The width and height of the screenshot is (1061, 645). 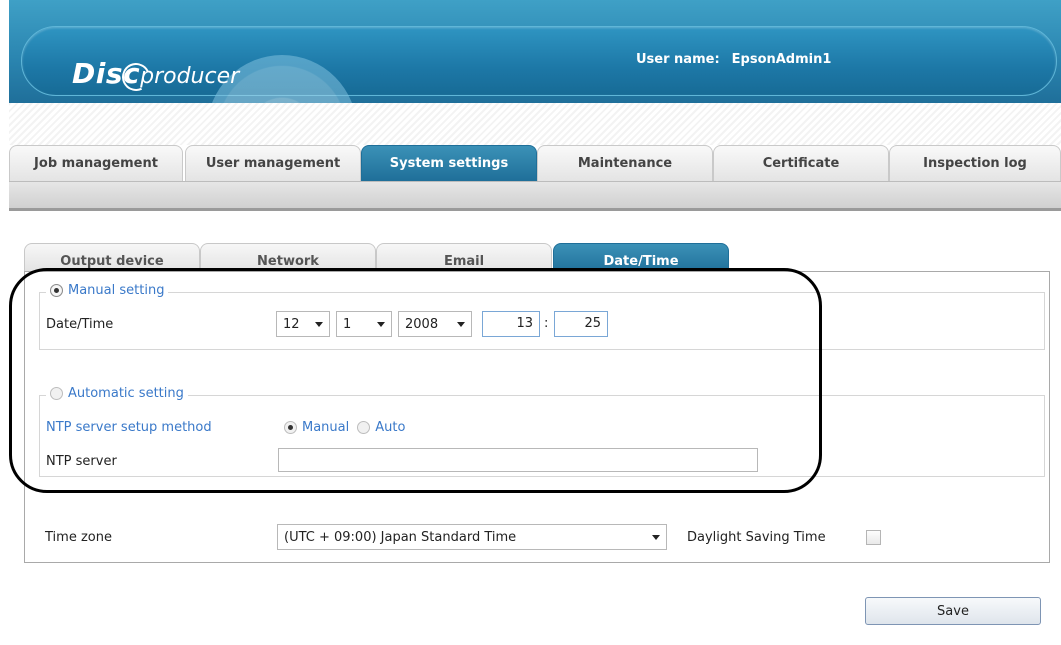 I want to click on automatic-setting-legend: Automatic setting, so click(x=117, y=393).